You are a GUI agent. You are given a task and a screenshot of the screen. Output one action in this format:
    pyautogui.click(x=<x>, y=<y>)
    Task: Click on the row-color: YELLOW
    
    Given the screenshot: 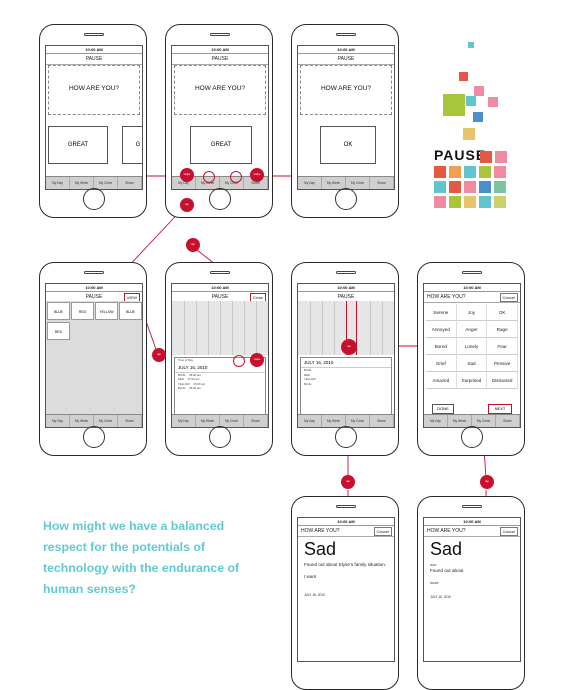 What is the action you would take?
    pyautogui.click(x=184, y=383)
    